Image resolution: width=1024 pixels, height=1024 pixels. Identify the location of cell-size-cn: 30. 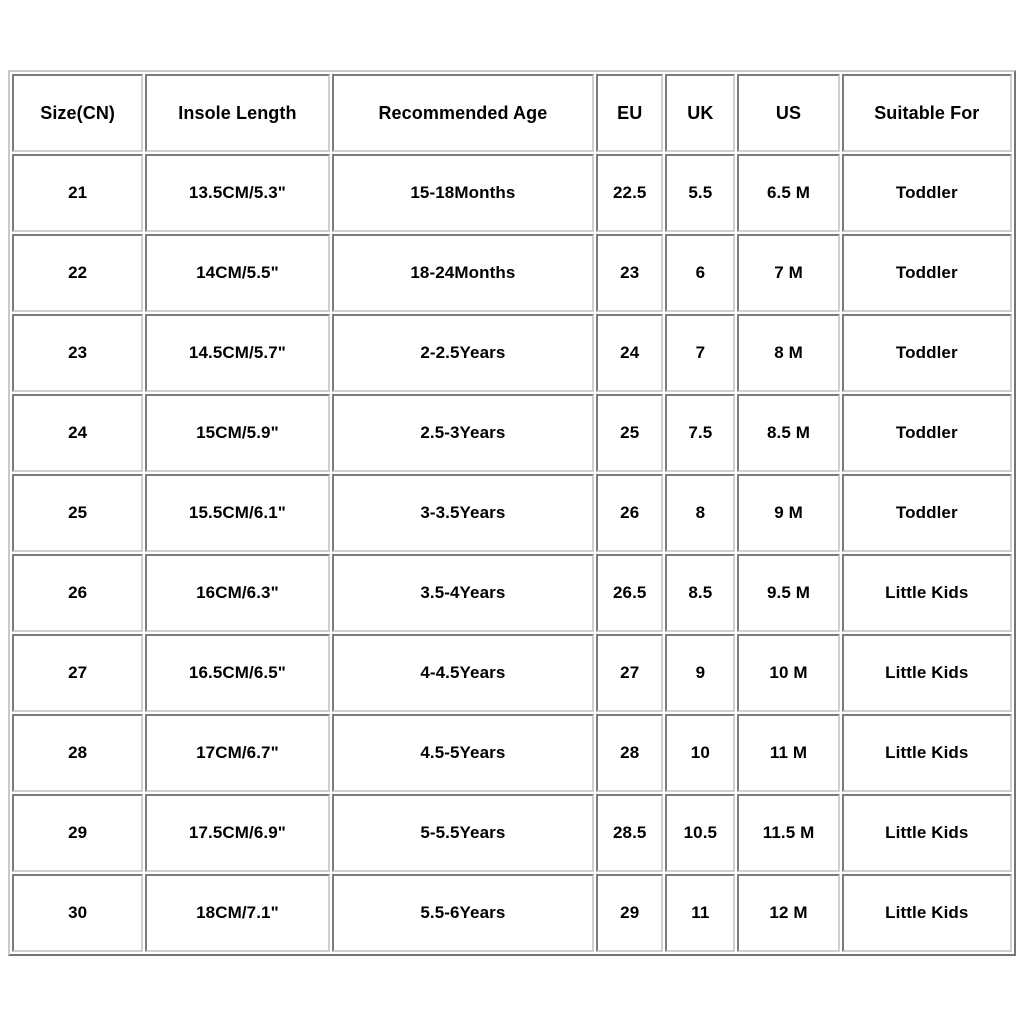
(78, 913).